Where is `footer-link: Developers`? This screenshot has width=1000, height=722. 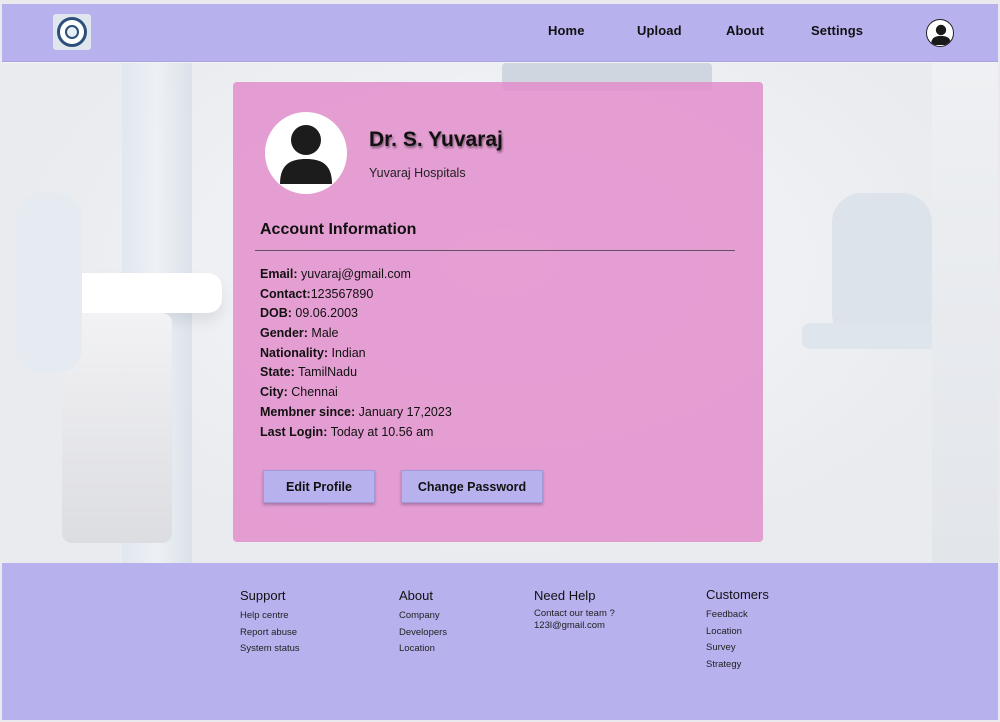
footer-link: Developers is located at coordinates (423, 633).